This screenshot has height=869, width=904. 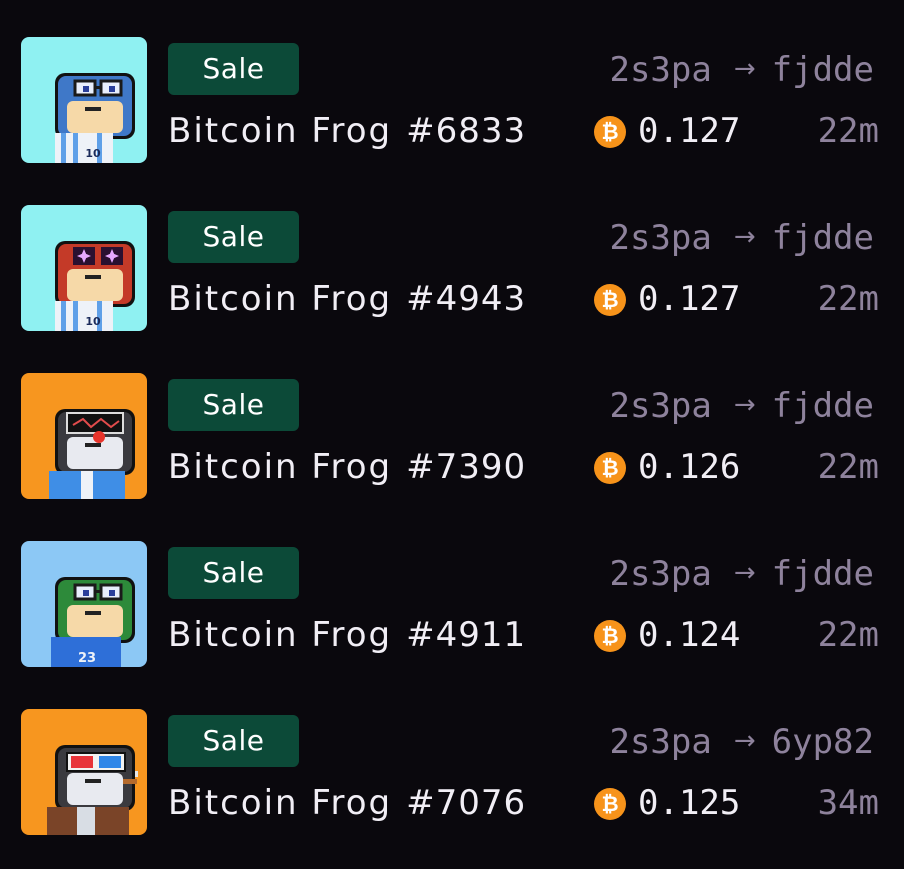 I want to click on nft-name: Bitcoin Frog #4911, so click(x=347, y=635).